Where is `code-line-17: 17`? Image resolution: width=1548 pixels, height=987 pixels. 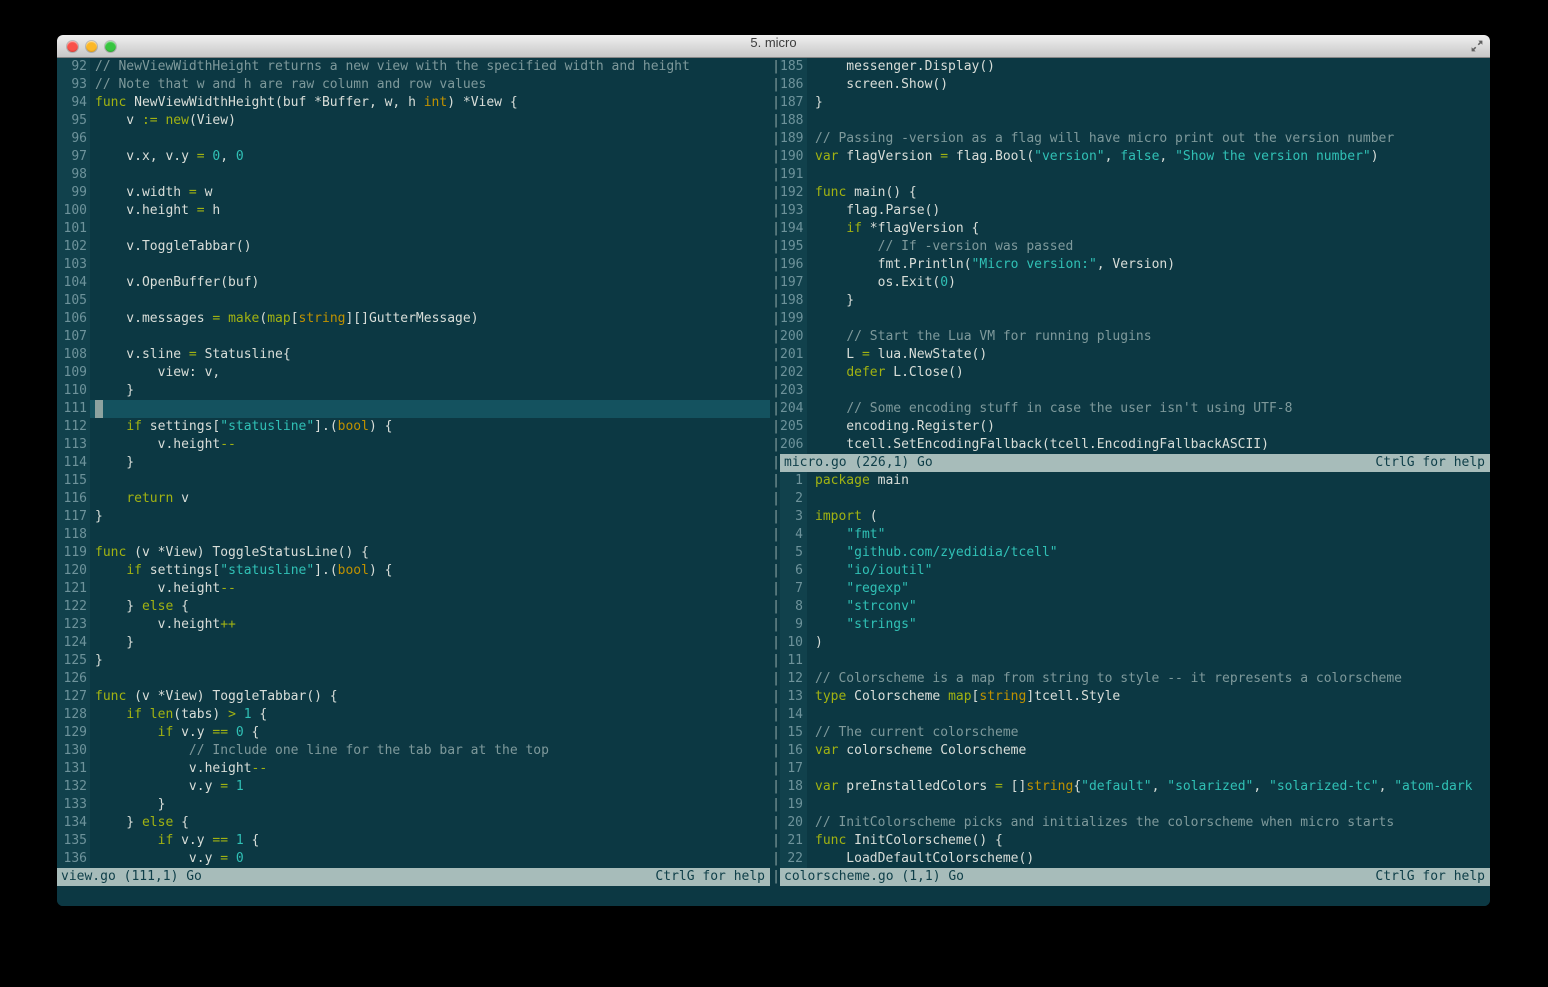 code-line-17: 17 is located at coordinates (1135, 769).